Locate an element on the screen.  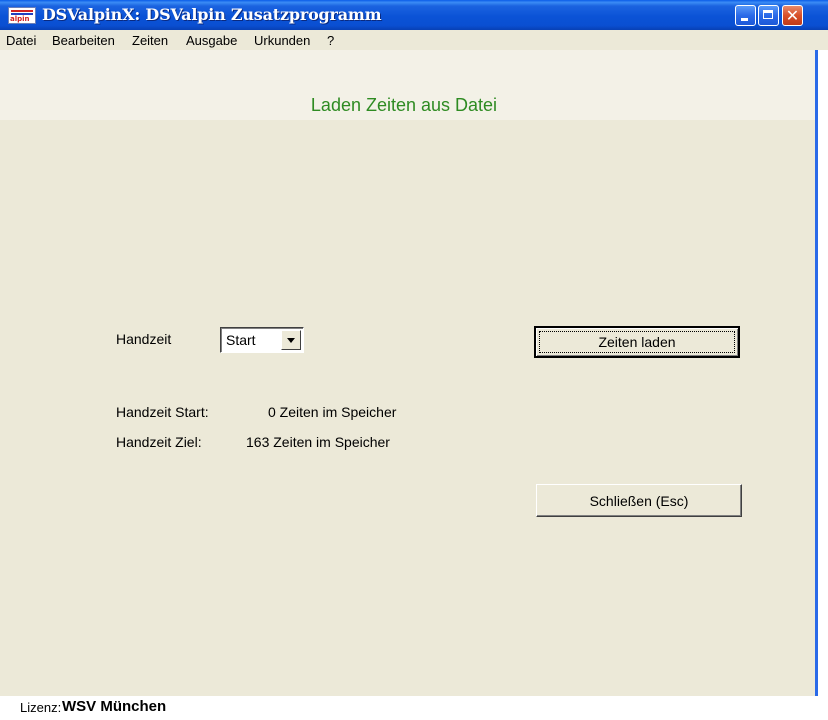
app-icon: alpin is located at coordinates (22, 15).